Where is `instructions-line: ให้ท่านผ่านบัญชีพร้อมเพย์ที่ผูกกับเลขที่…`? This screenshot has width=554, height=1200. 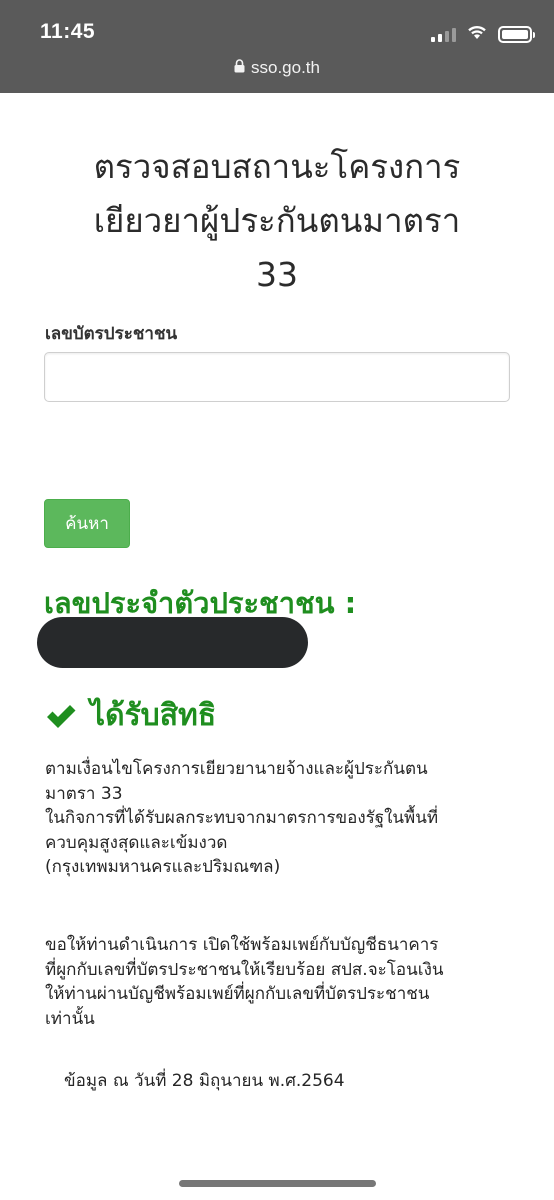
instructions-line: ให้ท่านผ่านบัญชีพร้อมเพย์ที่ผูกกับเลขที่… is located at coordinates (237, 994).